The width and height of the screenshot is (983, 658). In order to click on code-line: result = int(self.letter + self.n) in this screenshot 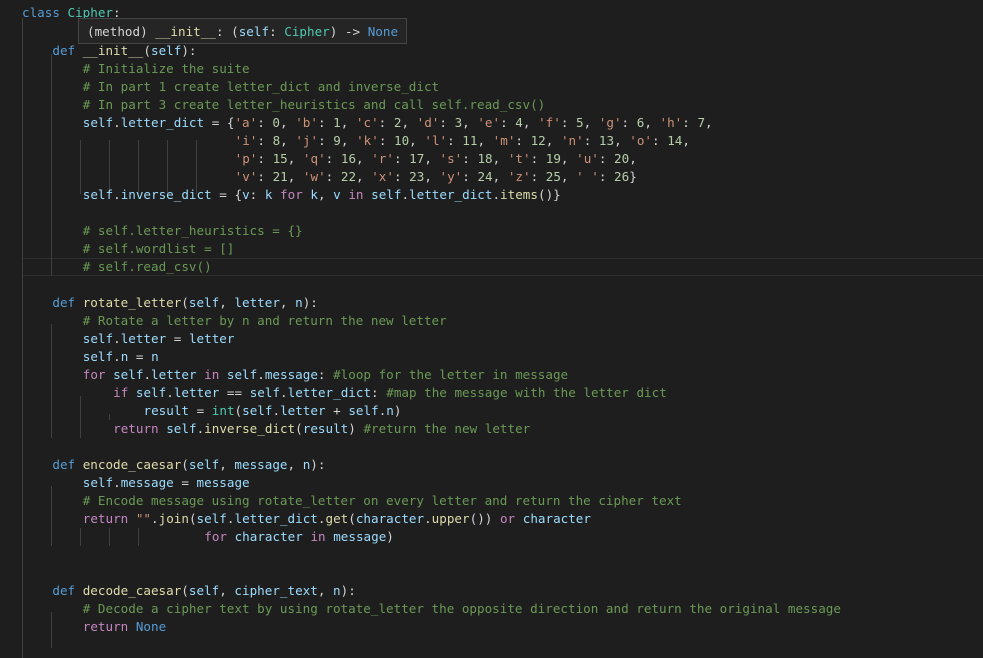, I will do `click(212, 411)`.